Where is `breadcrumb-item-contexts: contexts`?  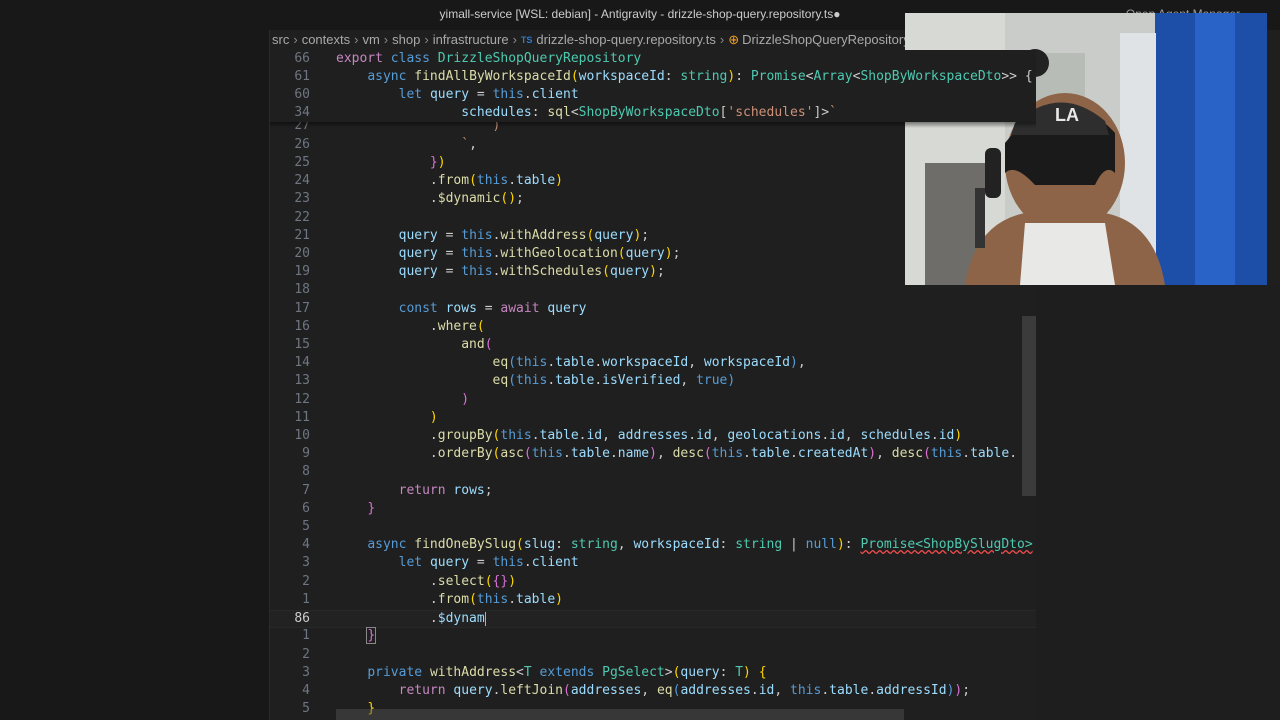 breadcrumb-item-contexts: contexts is located at coordinates (326, 40).